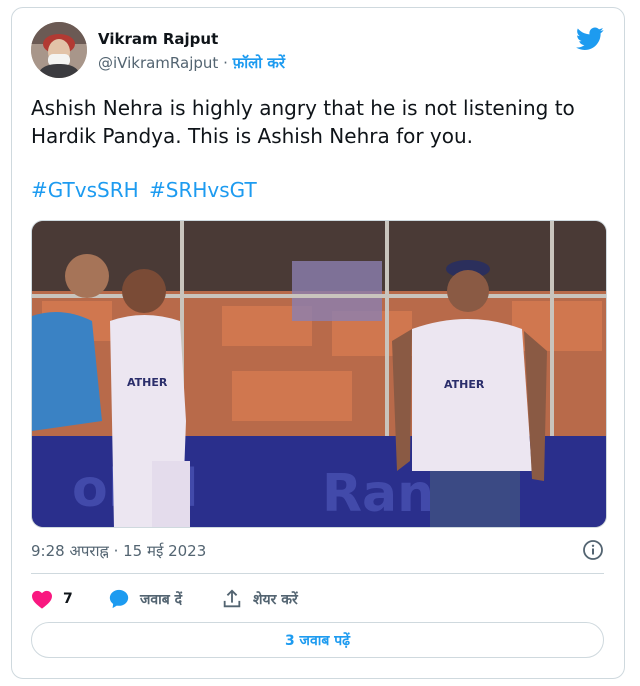 The width and height of the screenshot is (640, 686). I want to click on author-handle-row: @iVikramRajput · फ़ॉलो करें, so click(191, 63).